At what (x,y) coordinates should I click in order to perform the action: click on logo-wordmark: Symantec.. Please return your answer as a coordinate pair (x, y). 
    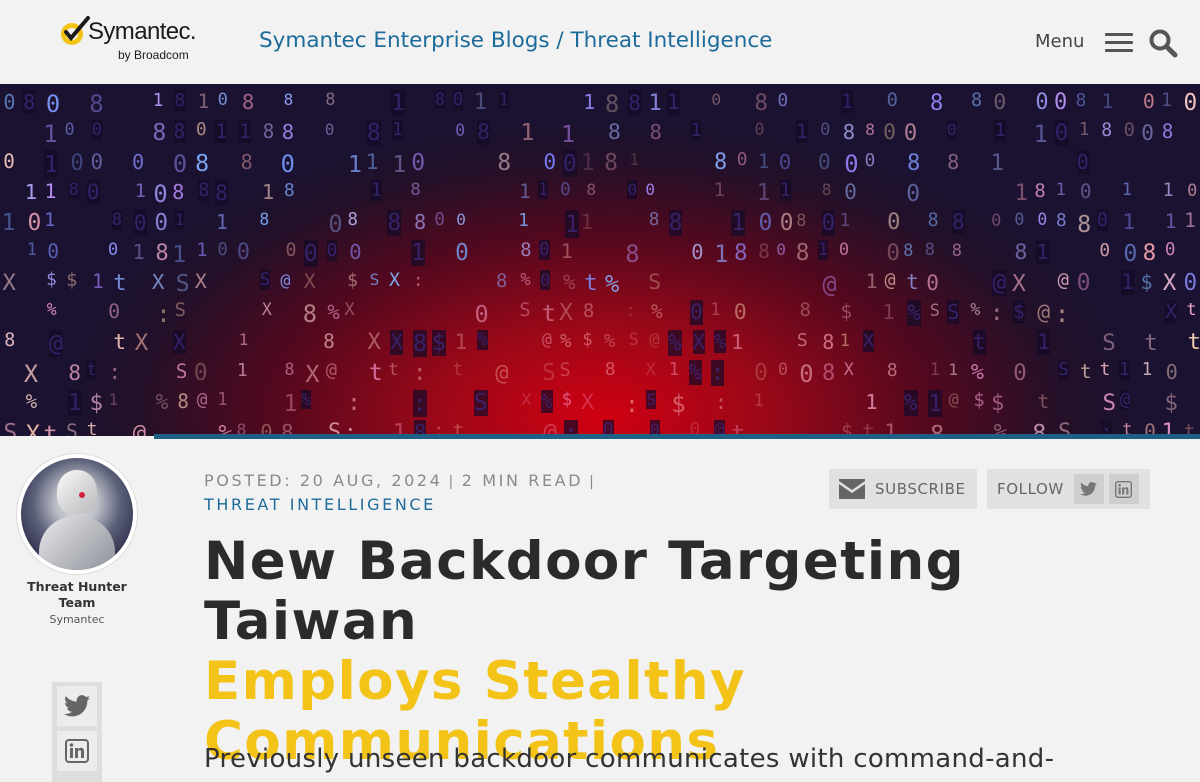
    Looking at the image, I should click on (142, 31).